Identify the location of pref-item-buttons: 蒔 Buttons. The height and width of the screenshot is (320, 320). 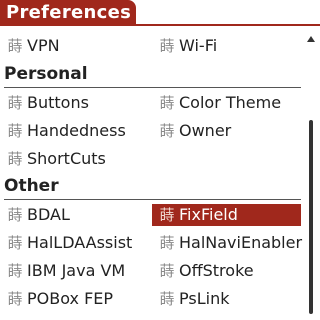
(74, 103).